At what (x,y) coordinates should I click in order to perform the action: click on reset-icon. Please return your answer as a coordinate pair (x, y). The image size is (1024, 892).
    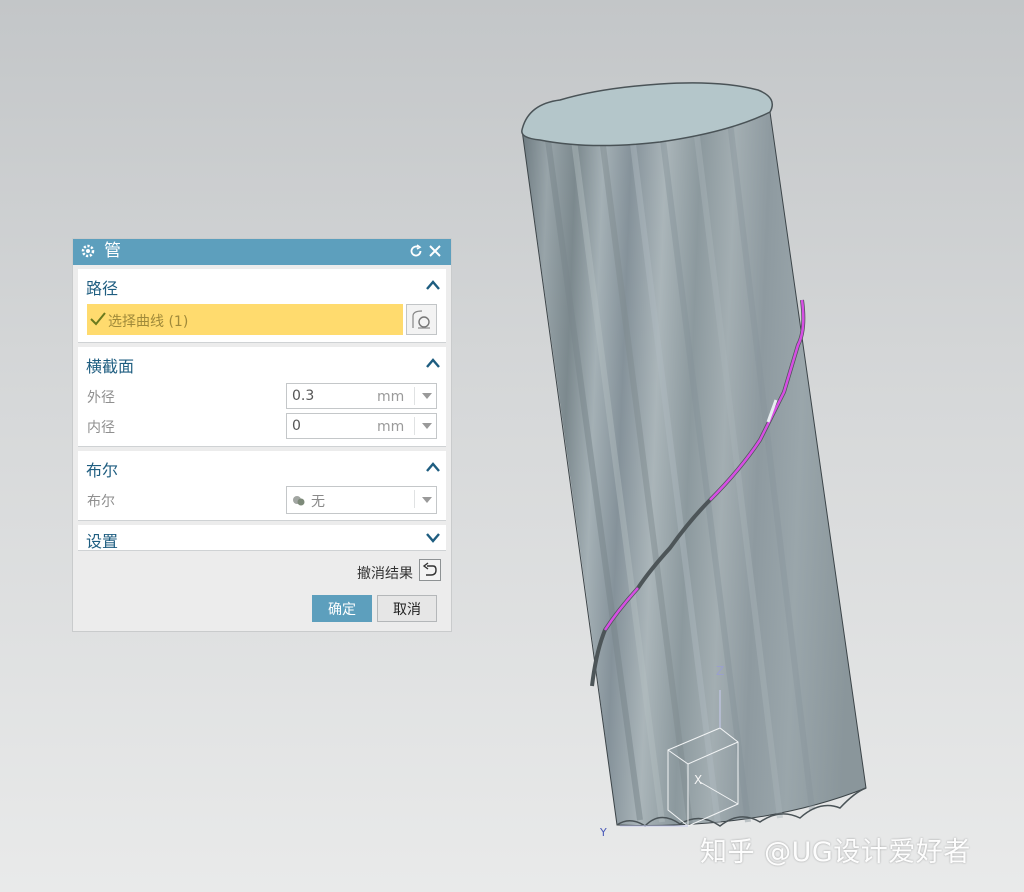
    Looking at the image, I should click on (416, 251).